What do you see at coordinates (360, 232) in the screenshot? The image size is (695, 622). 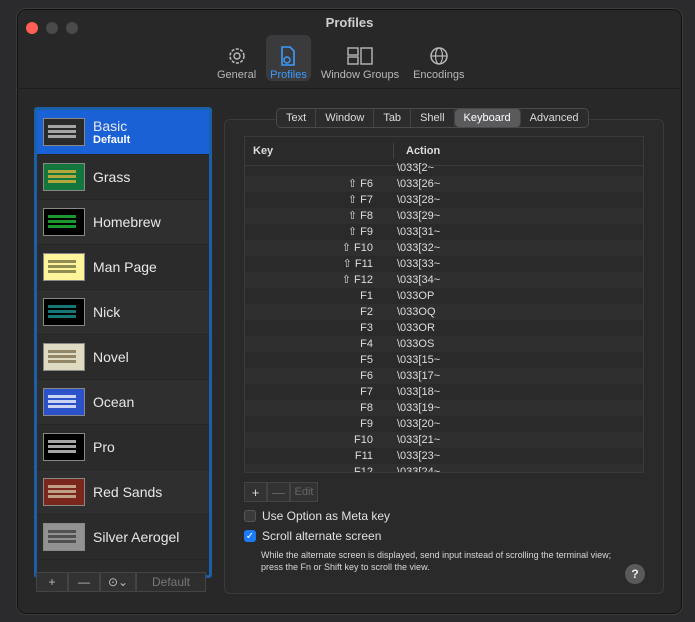 I see `key-cell: ⇧ F9` at bounding box center [360, 232].